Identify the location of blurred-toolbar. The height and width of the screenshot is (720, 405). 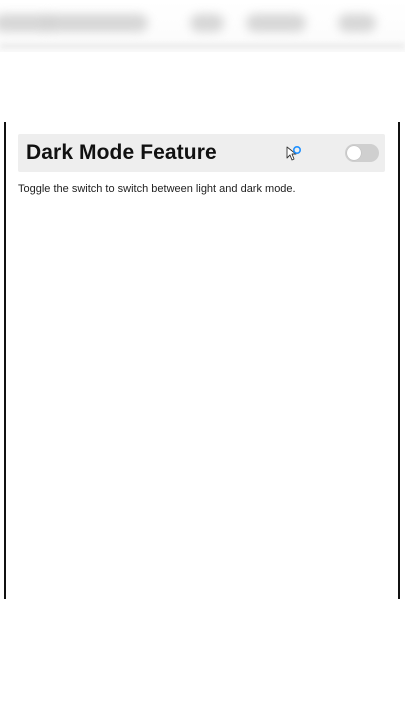
(202, 26).